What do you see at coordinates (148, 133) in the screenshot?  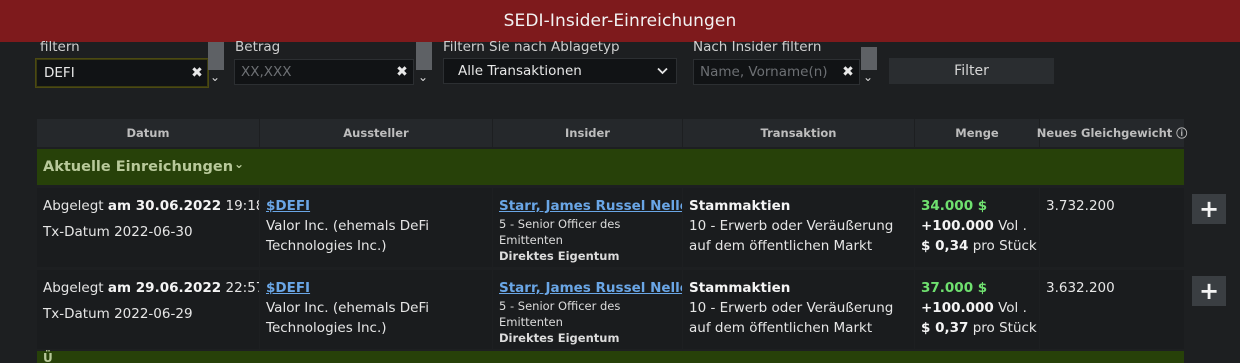 I see `column-header-date: Datum` at bounding box center [148, 133].